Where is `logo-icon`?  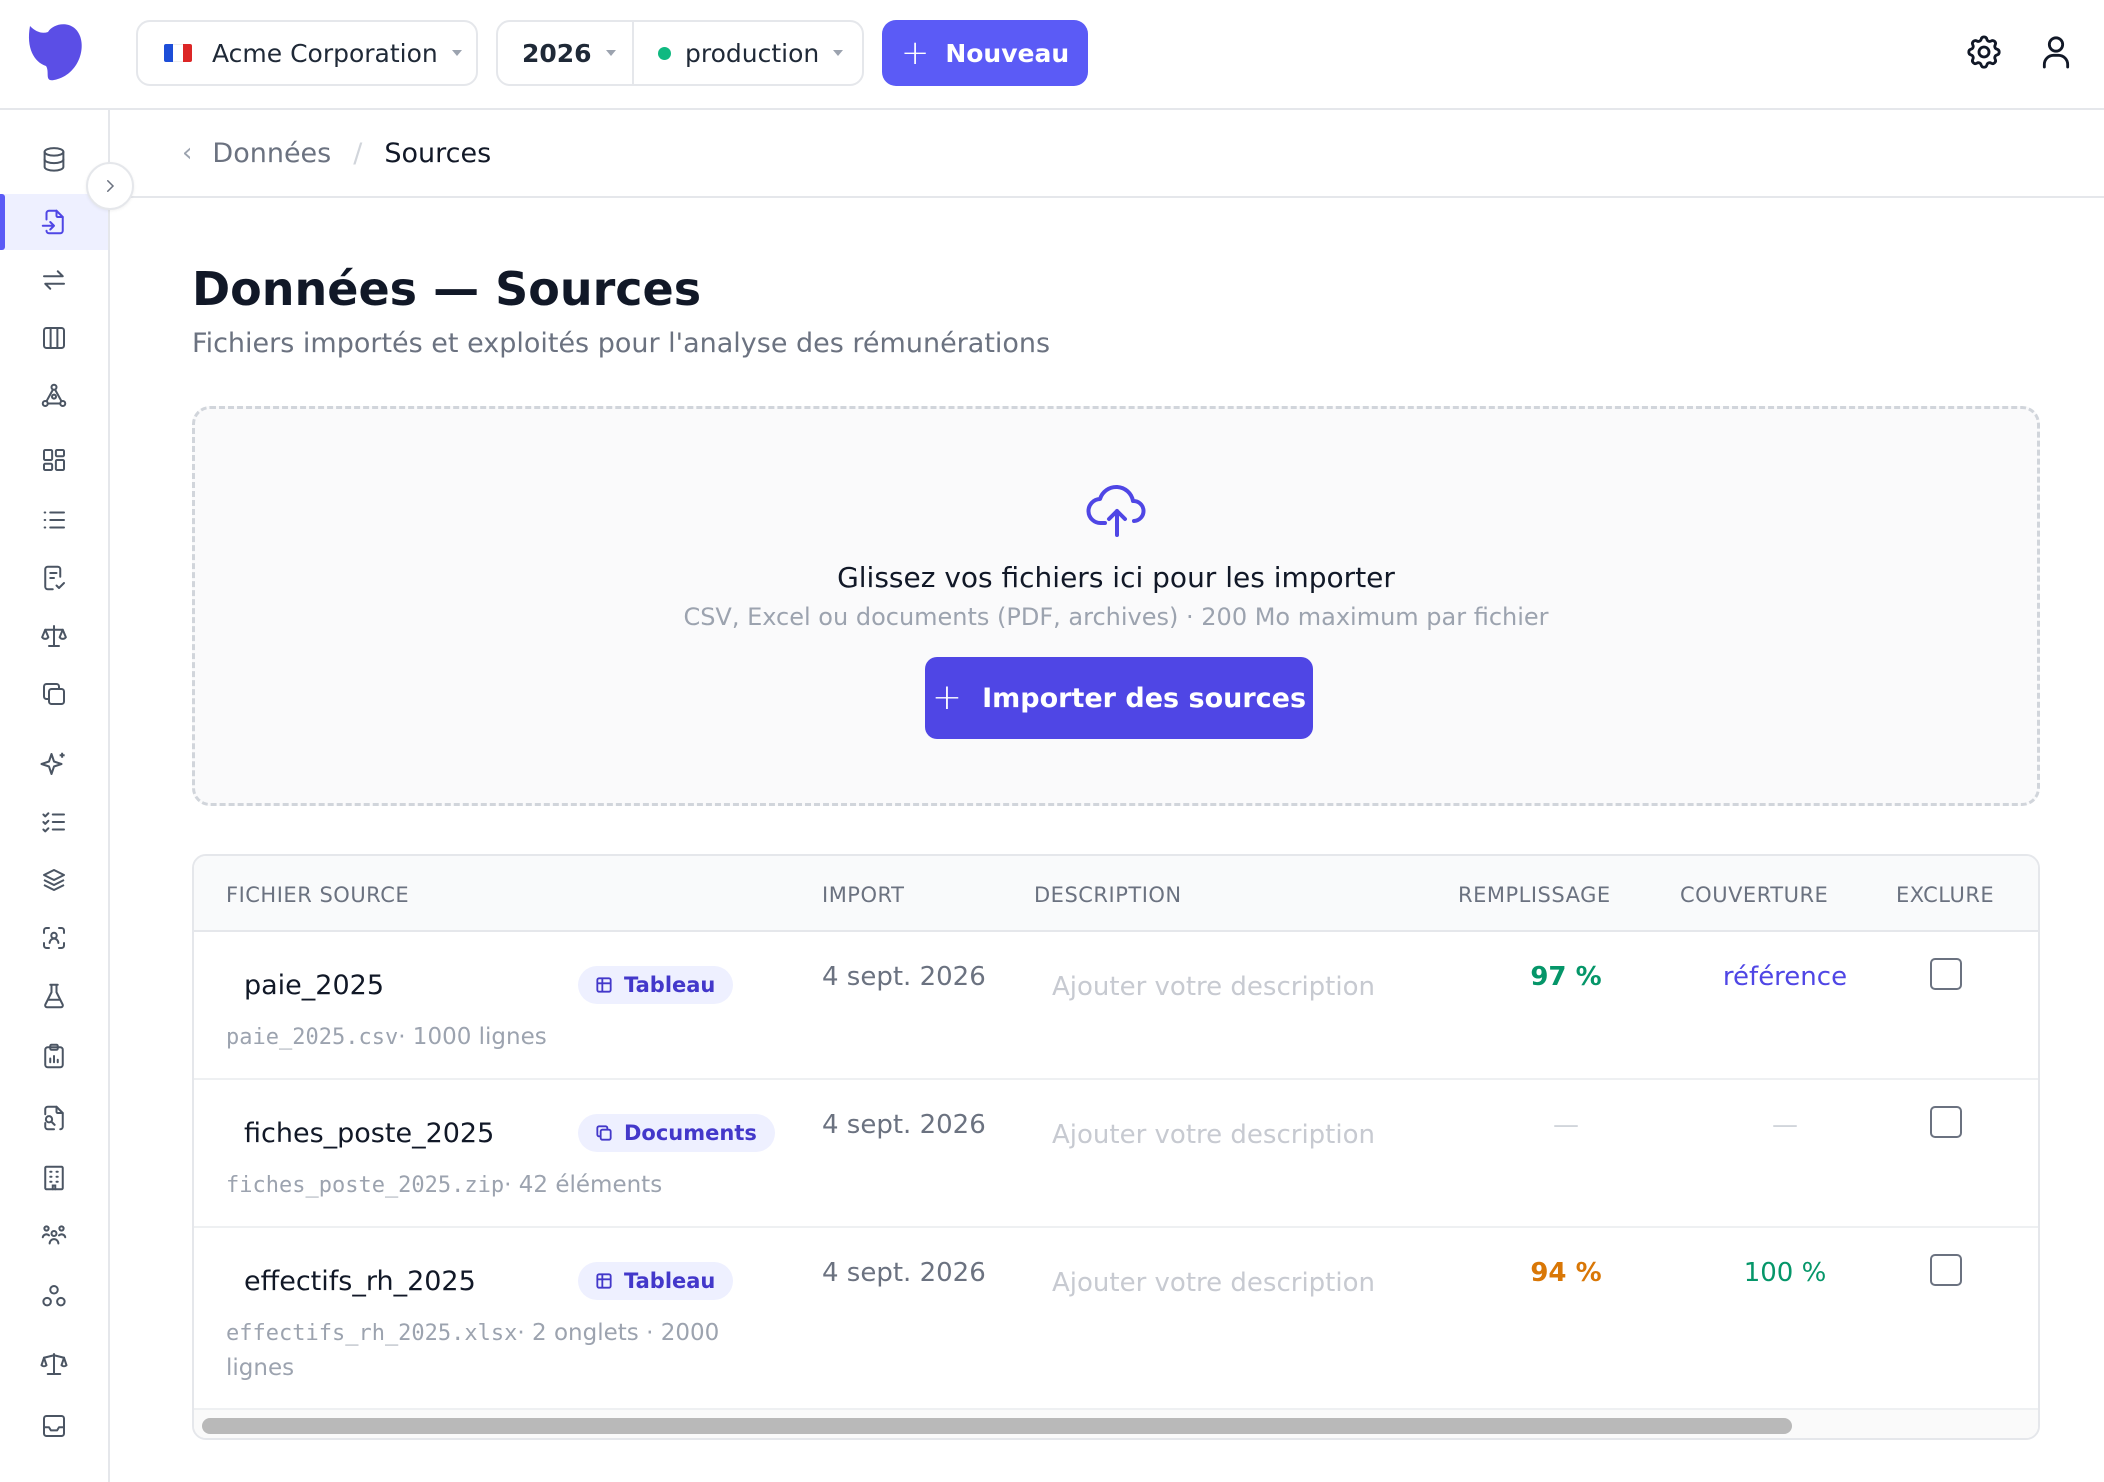
logo-icon is located at coordinates (55, 51).